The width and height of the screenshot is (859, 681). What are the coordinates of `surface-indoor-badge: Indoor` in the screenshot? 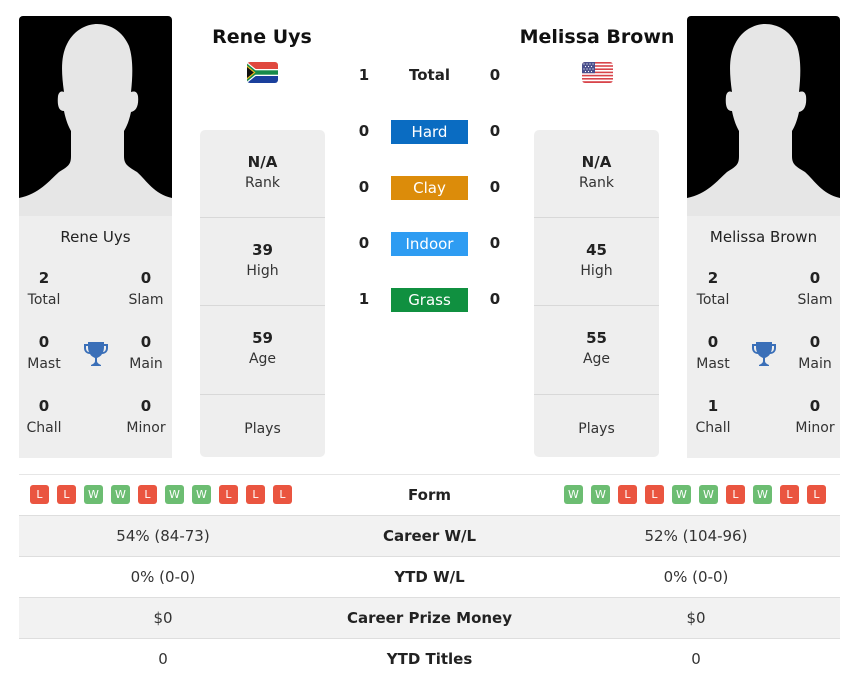 It's located at (429, 244).